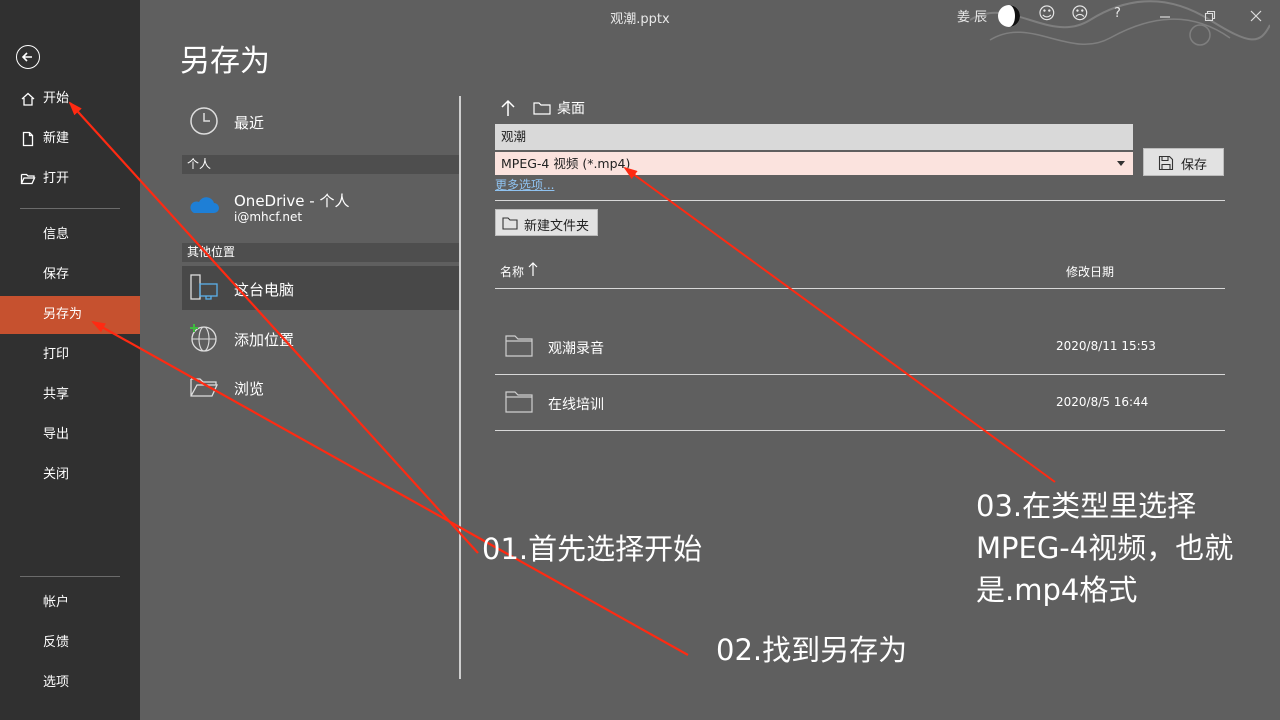 The width and height of the screenshot is (1280, 720). I want to click on up-arrow-icon, so click(508, 108).